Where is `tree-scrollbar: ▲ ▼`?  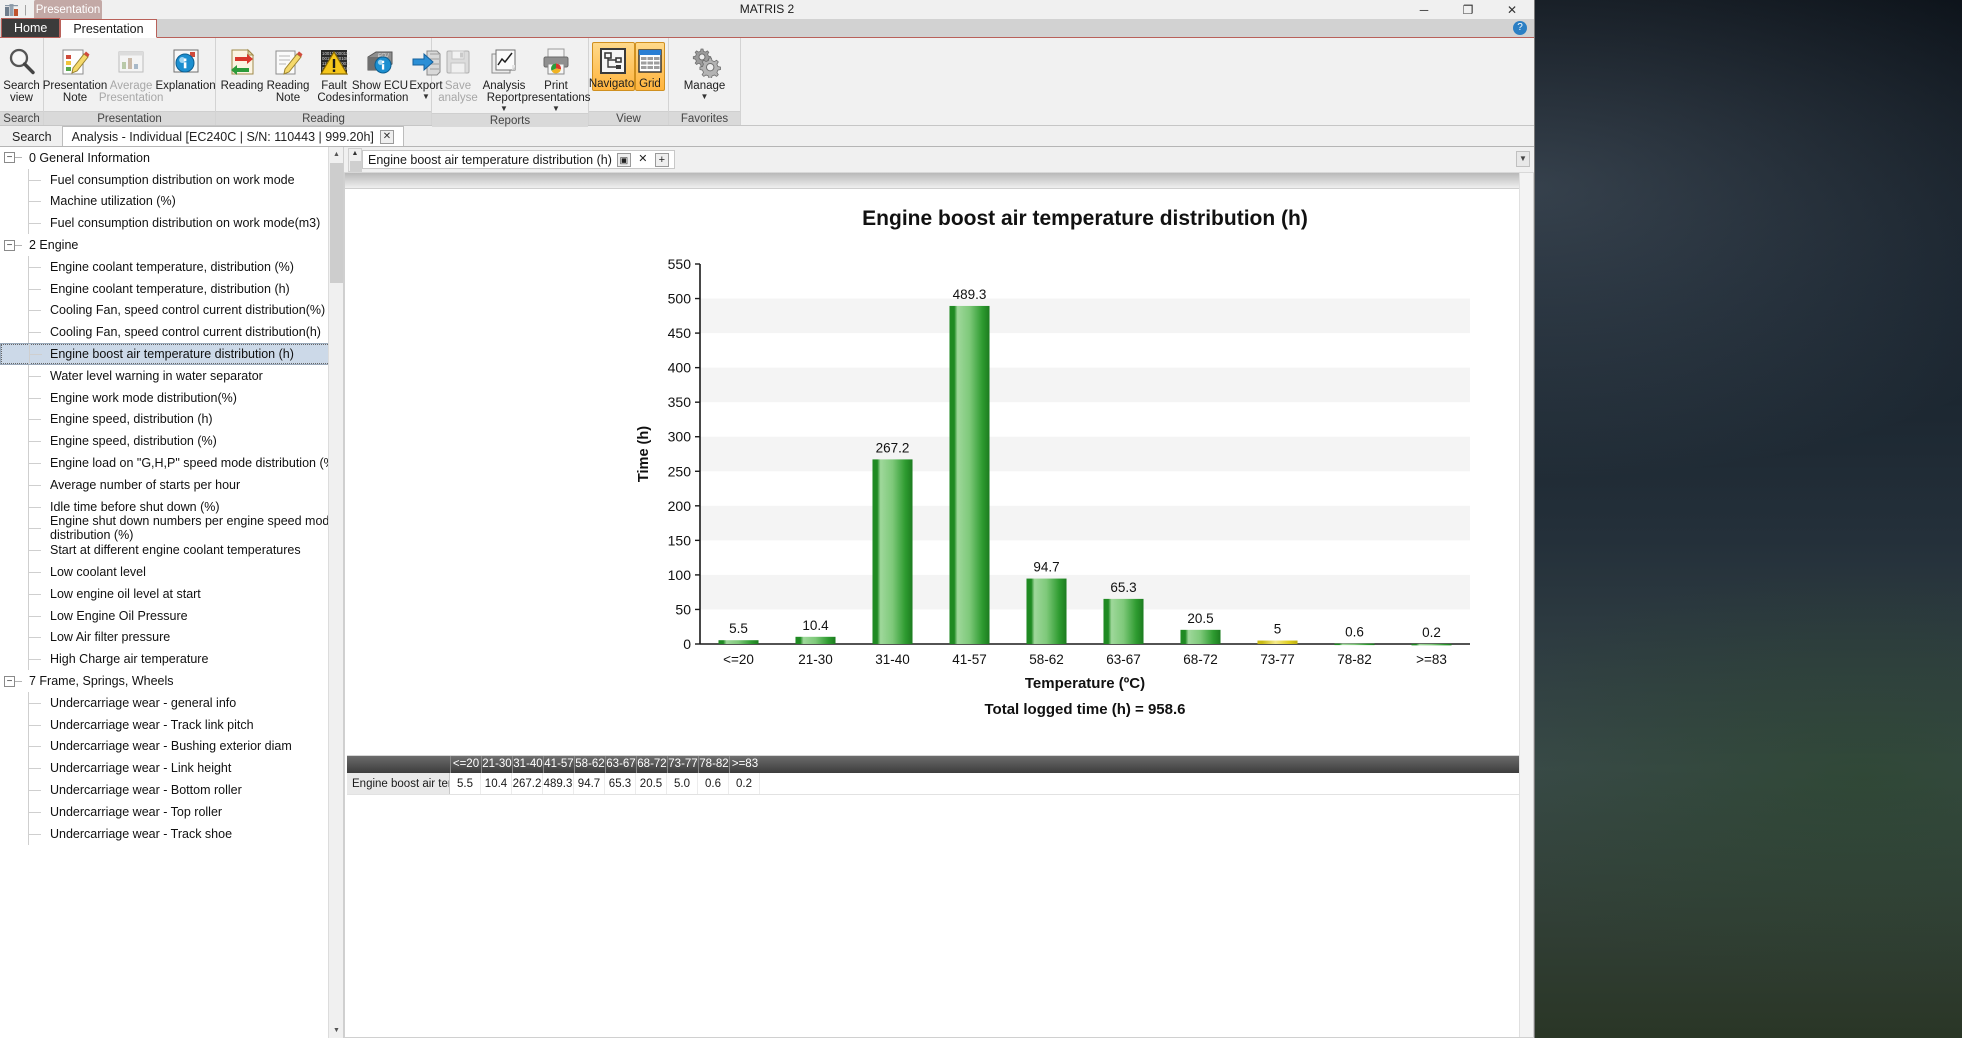 tree-scrollbar: ▲ ▼ is located at coordinates (335, 592).